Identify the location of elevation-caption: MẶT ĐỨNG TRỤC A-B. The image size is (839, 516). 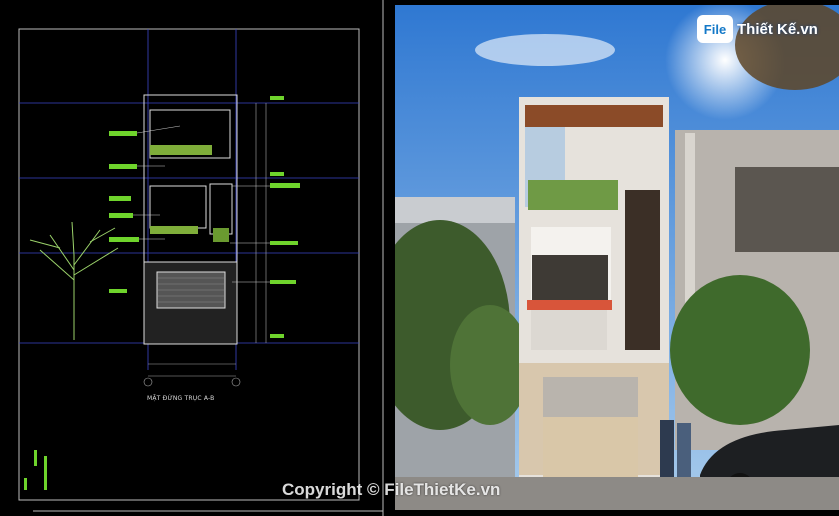
(181, 398).